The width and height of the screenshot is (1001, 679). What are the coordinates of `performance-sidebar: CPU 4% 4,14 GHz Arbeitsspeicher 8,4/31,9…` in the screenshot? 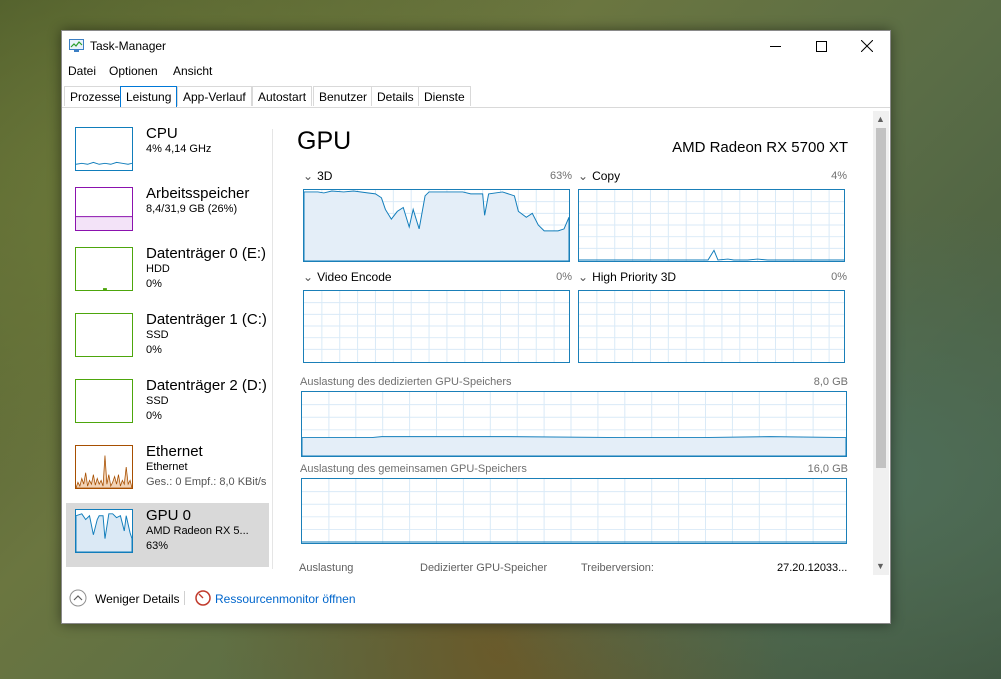 It's located at (168, 347).